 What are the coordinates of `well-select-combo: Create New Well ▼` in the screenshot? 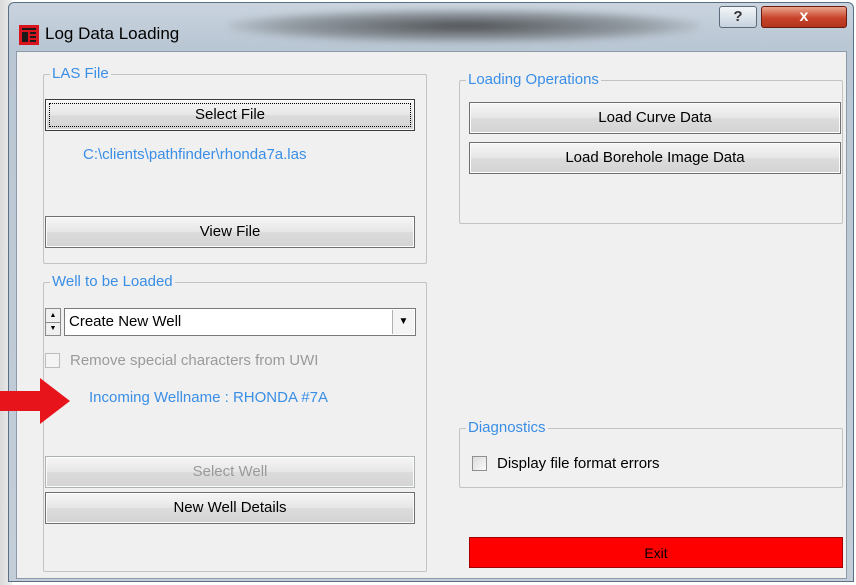 It's located at (240, 322).